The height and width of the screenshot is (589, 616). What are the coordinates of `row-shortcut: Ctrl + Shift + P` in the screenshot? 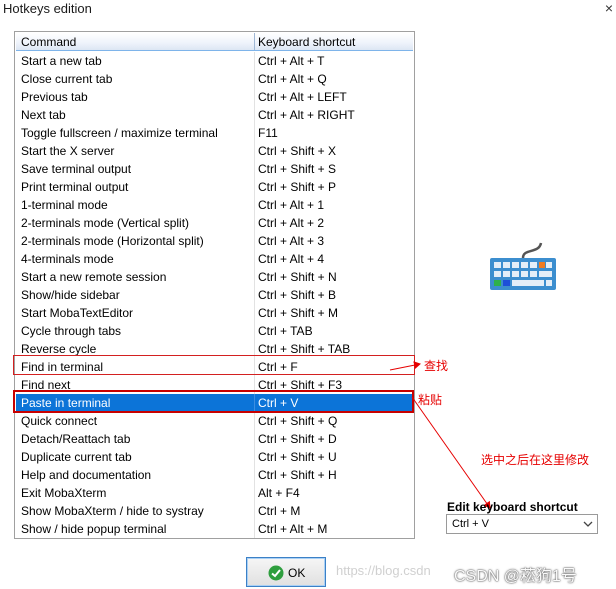 It's located at (297, 187).